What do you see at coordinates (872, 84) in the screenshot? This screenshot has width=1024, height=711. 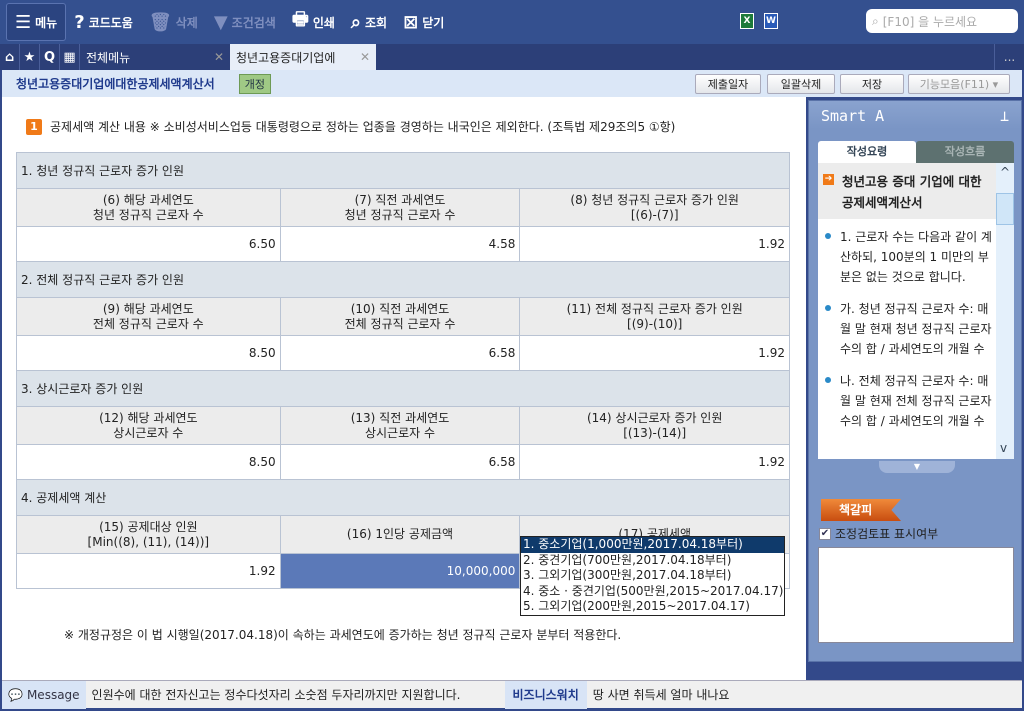 I see `save-button: 저장` at bounding box center [872, 84].